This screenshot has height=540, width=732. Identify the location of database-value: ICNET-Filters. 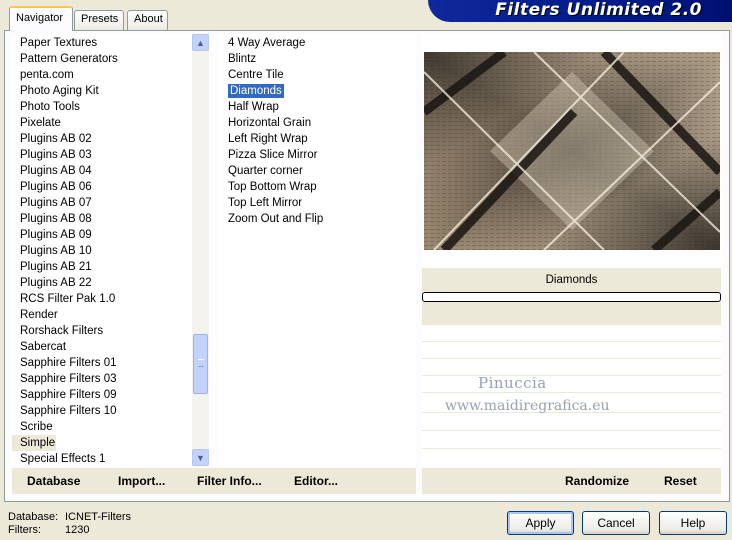
(98, 517).